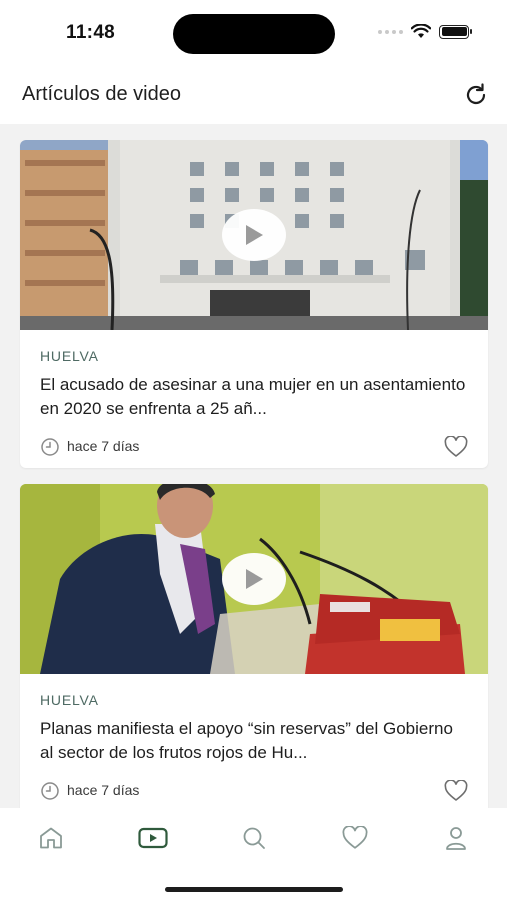  I want to click on video-play-icon, so click(153, 838).